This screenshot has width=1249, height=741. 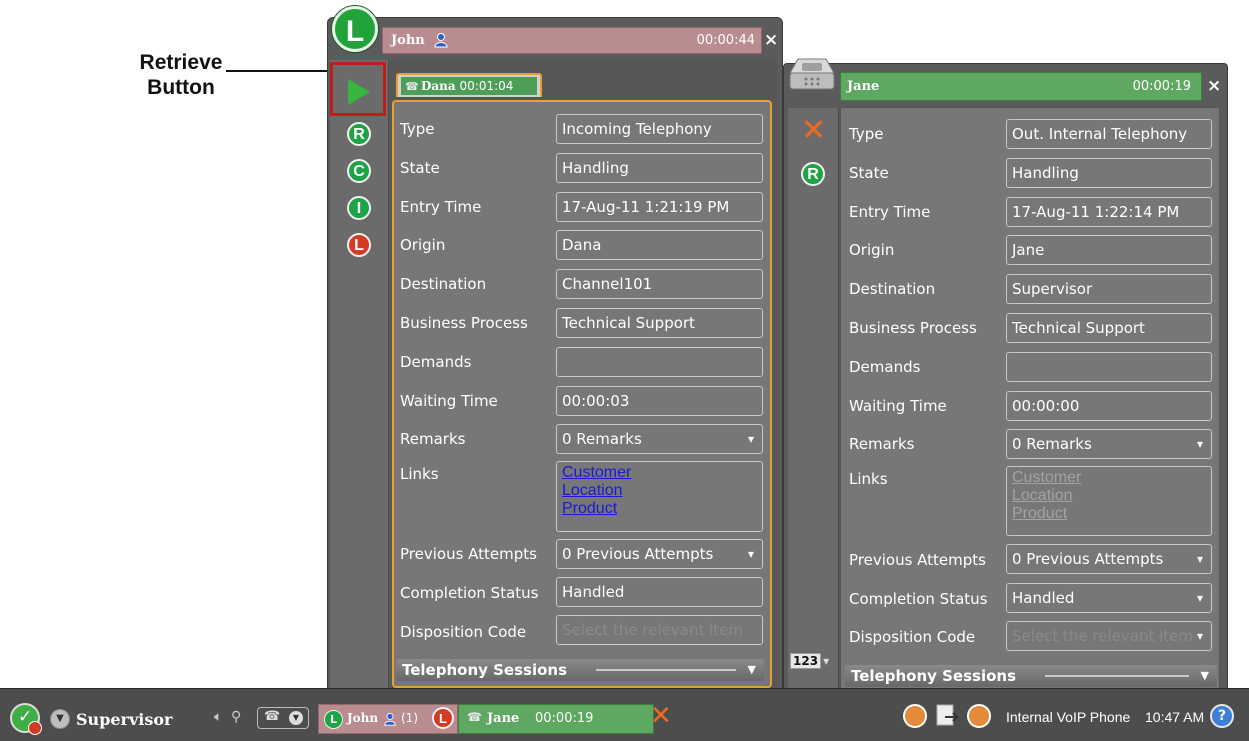 I want to click on taskbar-phone-icon: ☎, so click(x=474, y=717).